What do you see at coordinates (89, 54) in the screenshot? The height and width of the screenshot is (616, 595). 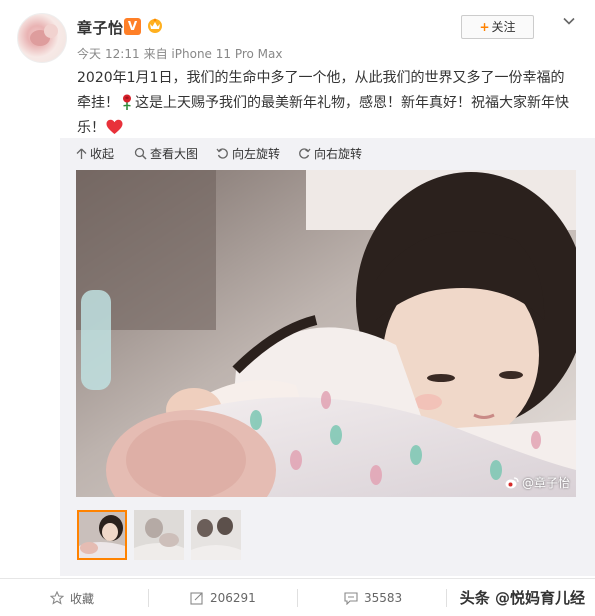 I see `post-day: 今天` at bounding box center [89, 54].